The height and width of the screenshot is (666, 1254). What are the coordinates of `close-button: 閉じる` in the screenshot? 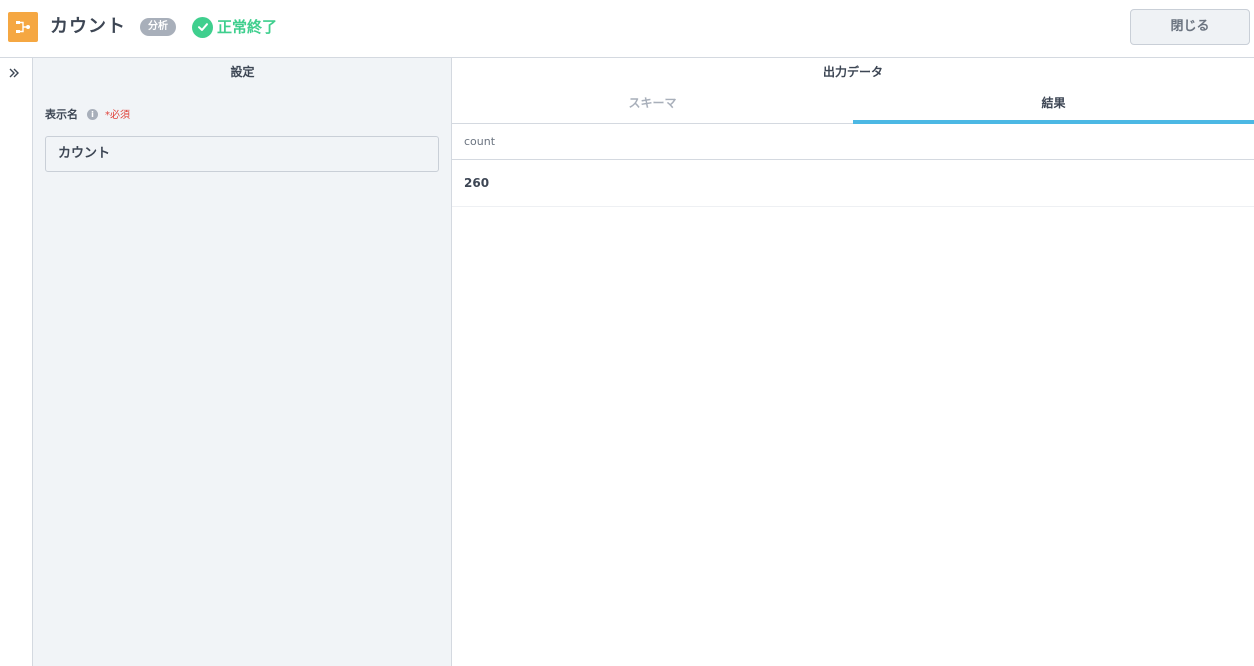 It's located at (1190, 27).